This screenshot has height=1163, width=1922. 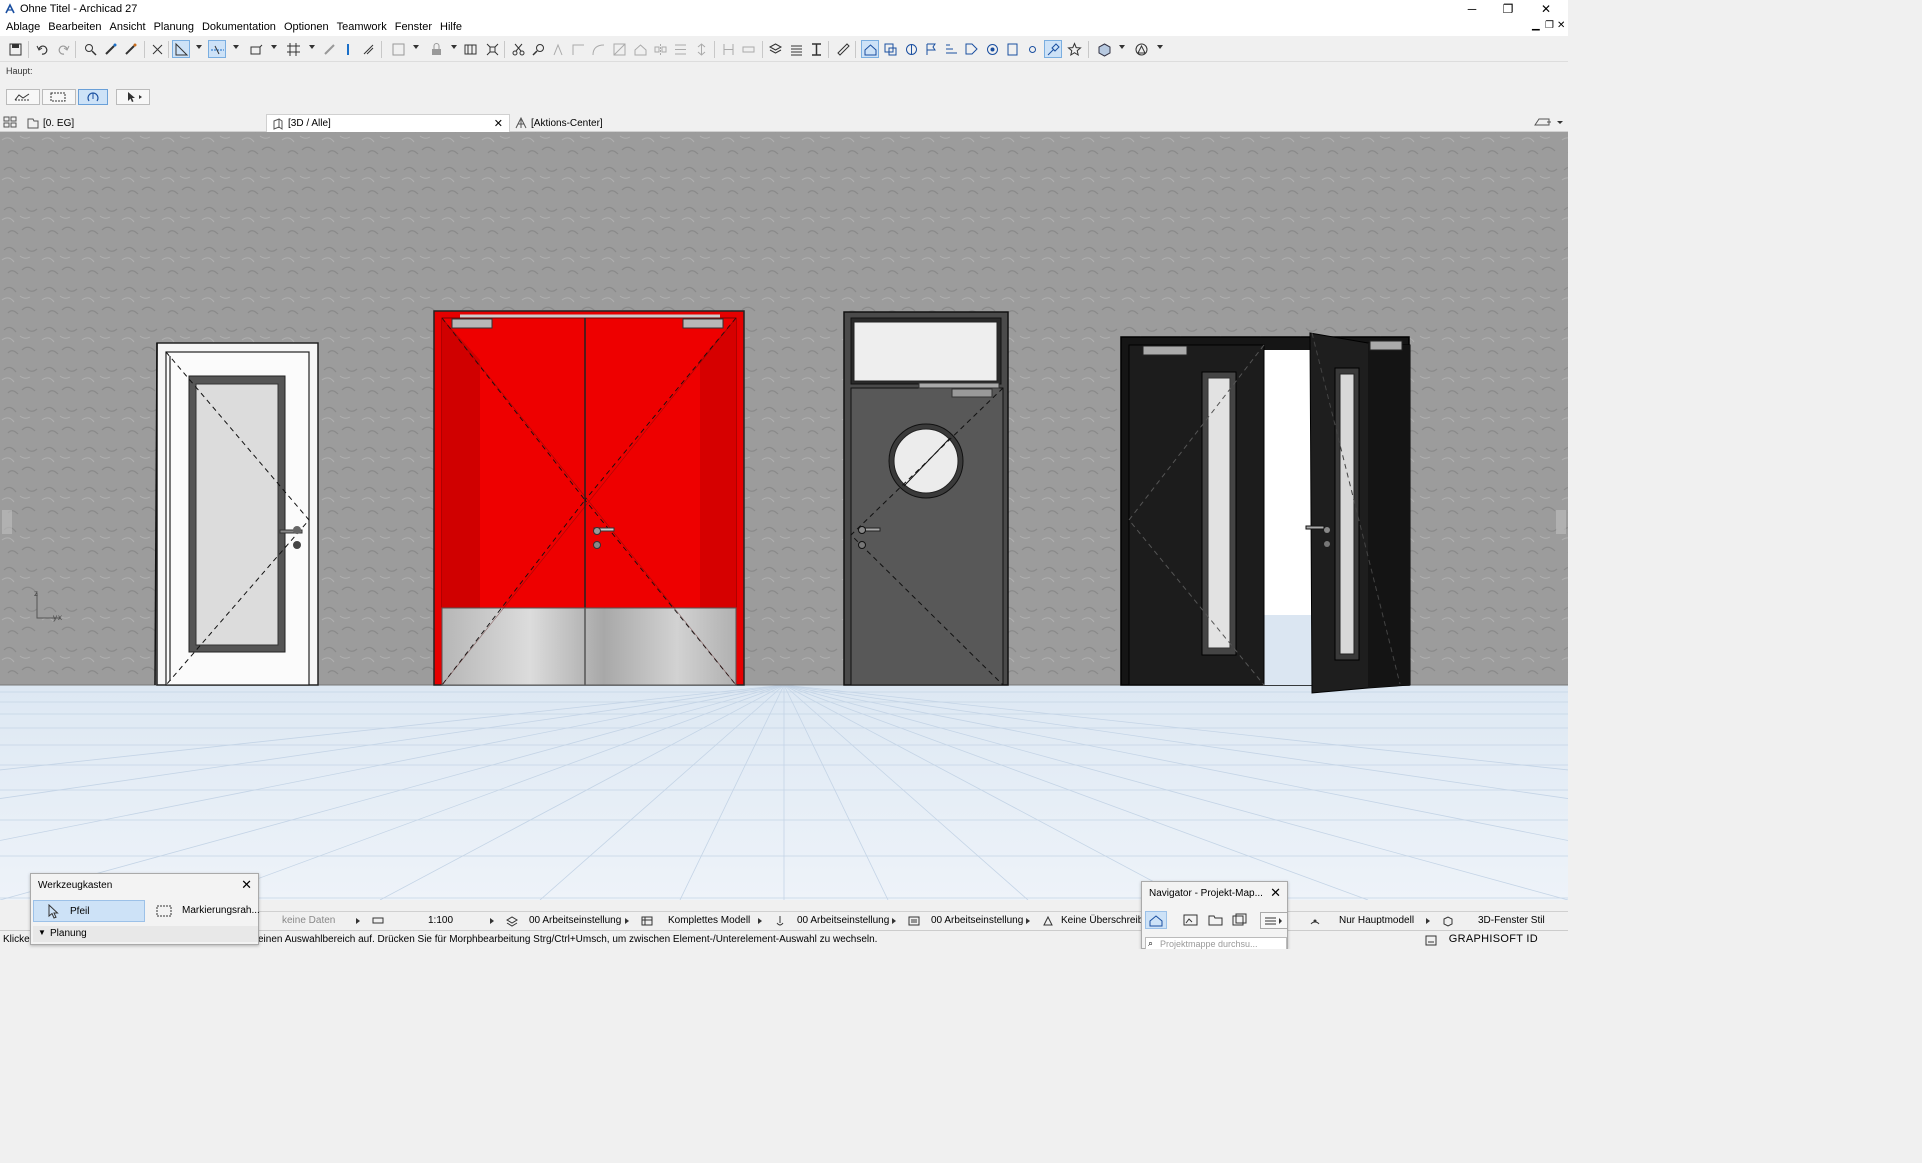 I want to click on menu-fenster: Fenster, so click(x=413, y=27).